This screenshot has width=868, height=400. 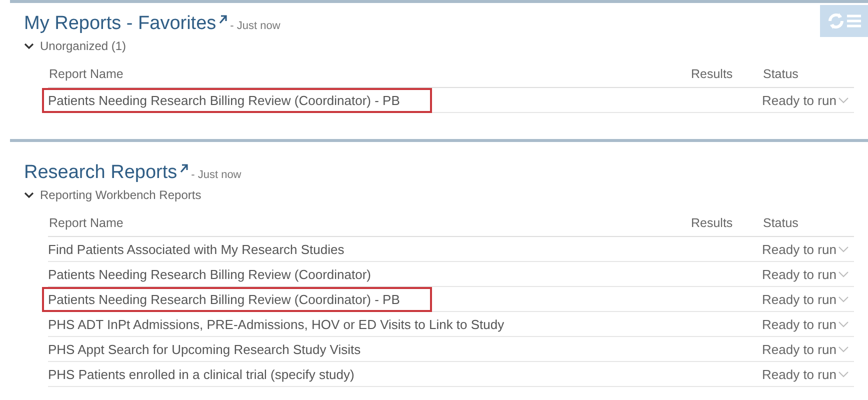 What do you see at coordinates (121, 195) in the screenshot?
I see `group-label: Reporting Workbench Reports` at bounding box center [121, 195].